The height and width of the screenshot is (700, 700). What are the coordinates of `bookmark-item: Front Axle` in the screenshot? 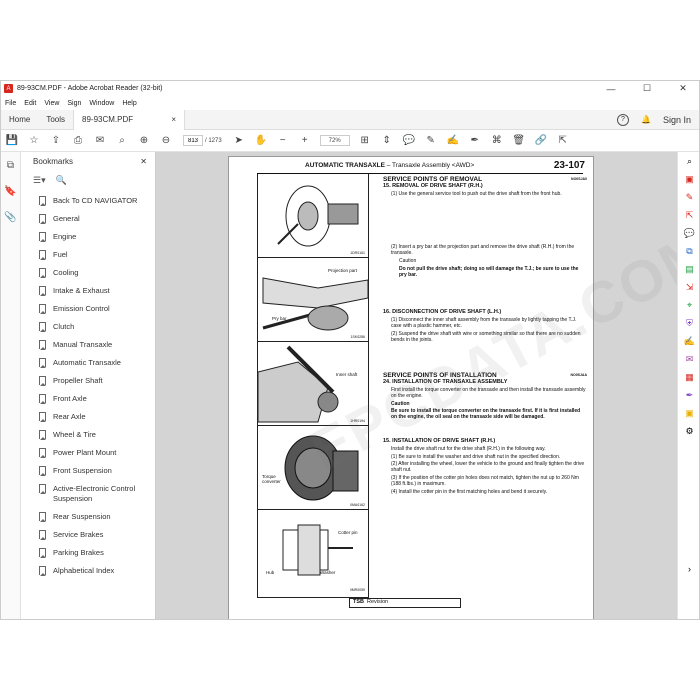 It's located at (88, 399).